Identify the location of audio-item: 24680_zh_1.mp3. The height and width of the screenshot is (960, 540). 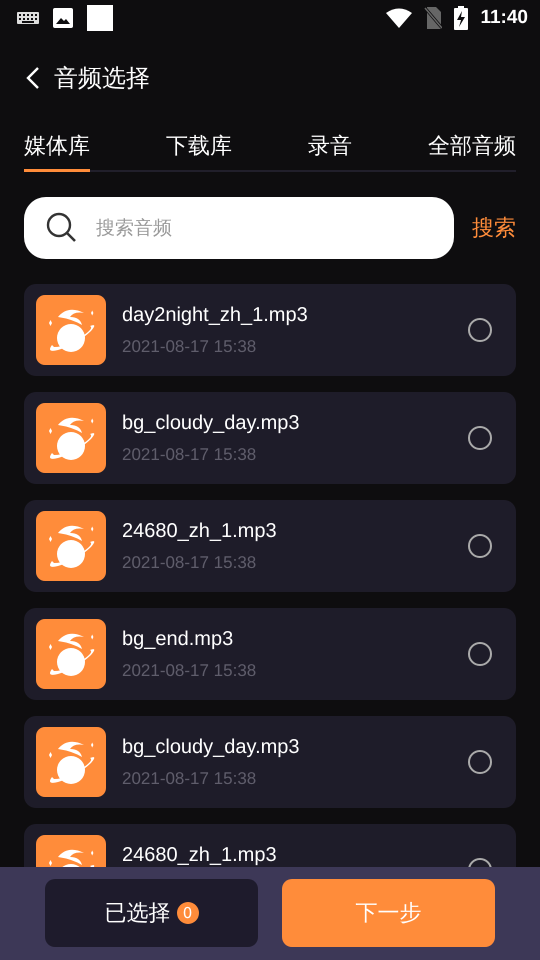
(270, 845).